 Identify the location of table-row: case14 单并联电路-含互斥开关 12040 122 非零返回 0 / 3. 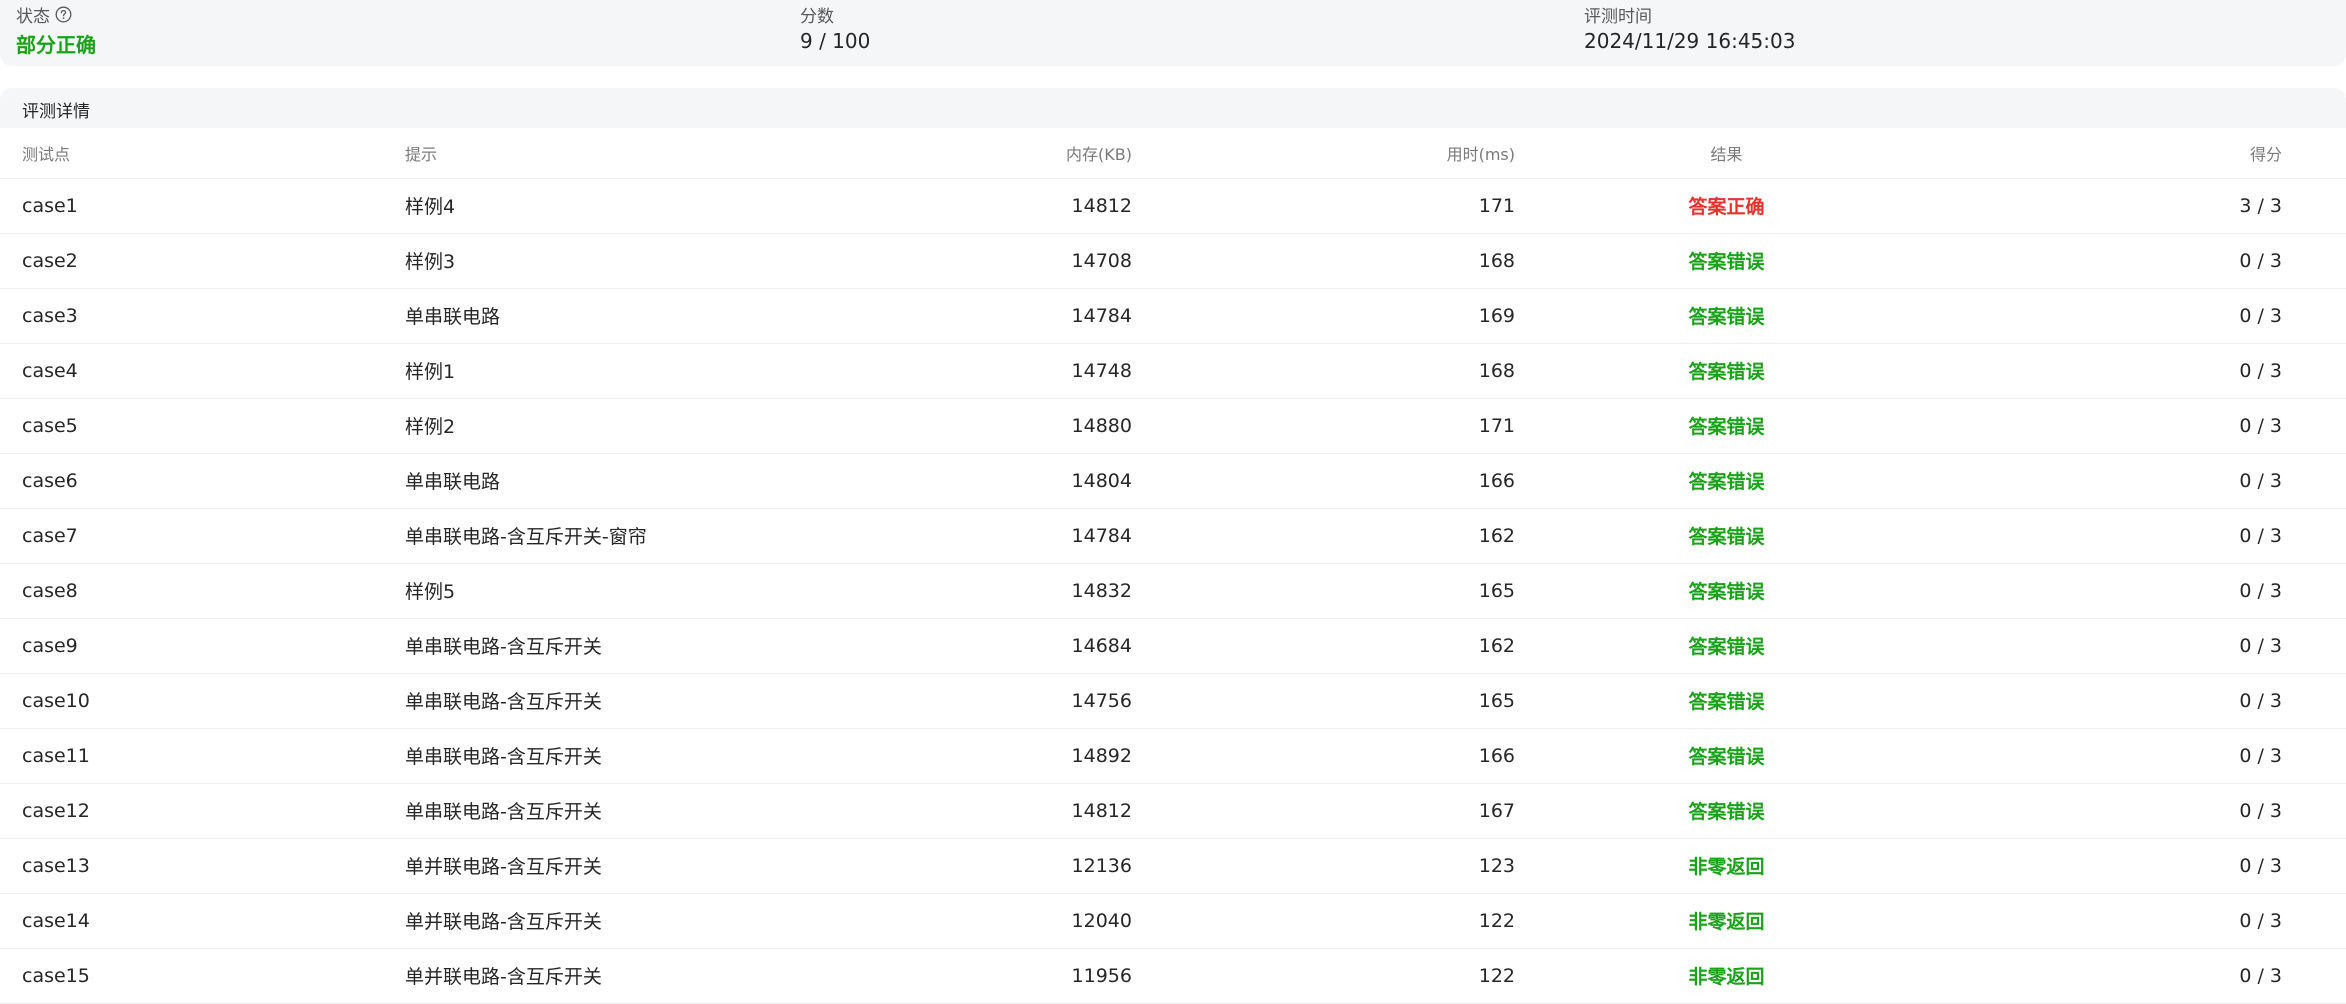
(1173, 921).